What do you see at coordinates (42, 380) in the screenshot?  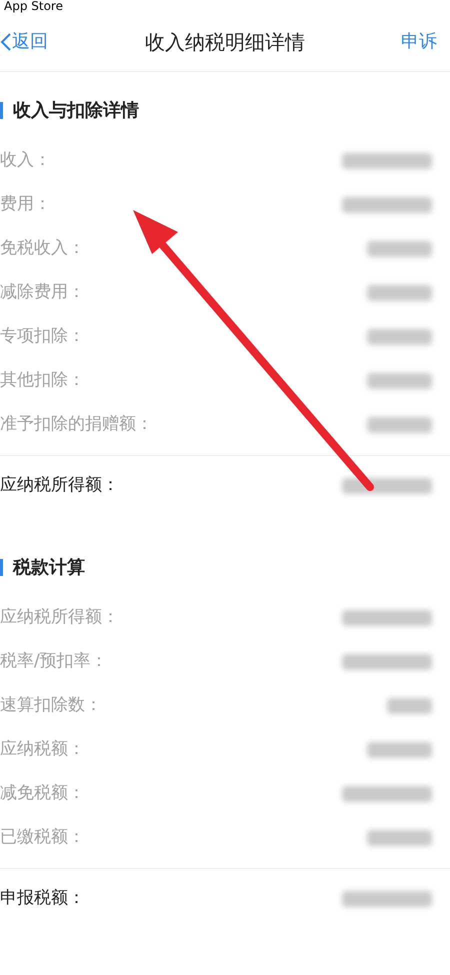 I see `field-label: 其他扣除：` at bounding box center [42, 380].